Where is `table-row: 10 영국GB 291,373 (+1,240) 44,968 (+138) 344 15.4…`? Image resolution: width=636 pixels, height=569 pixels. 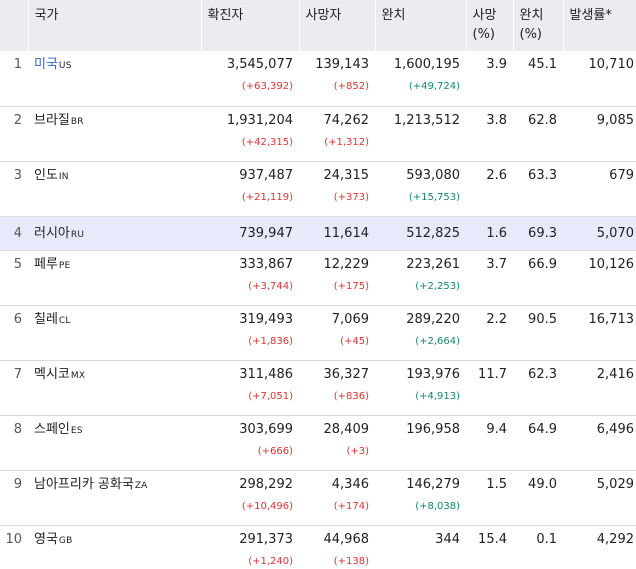
table-row: 10 영국GB 291,373 (+1,240) 44,968 (+138) 344 15.4… is located at coordinates (318, 547).